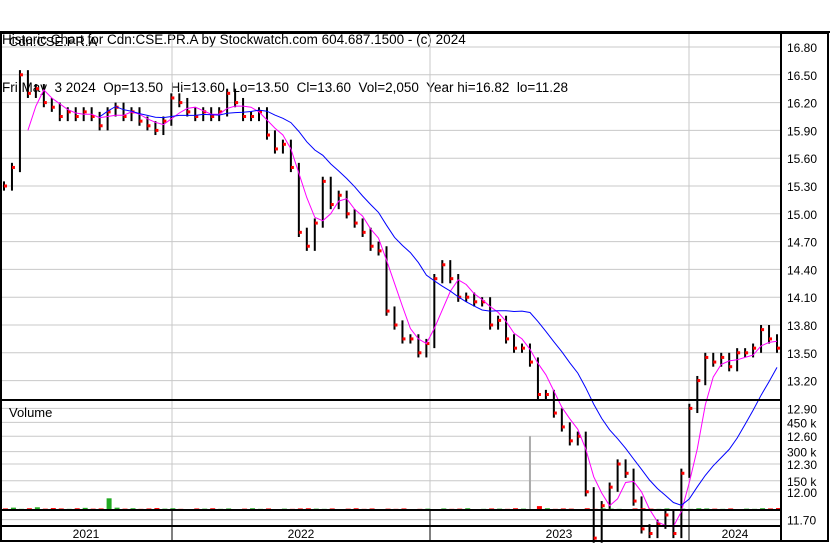 The width and height of the screenshot is (830, 543). Describe the element at coordinates (802, 298) in the screenshot. I see `price-tick-label: 14.10` at that location.